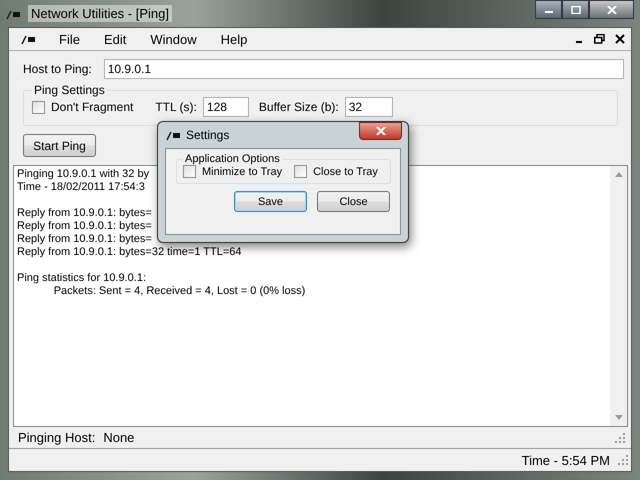 The image size is (640, 480). Describe the element at coordinates (129, 252) in the screenshot. I see `output-line: Reply from 10.9.0.1: bytes=32 time=1 TTL=64` at that location.